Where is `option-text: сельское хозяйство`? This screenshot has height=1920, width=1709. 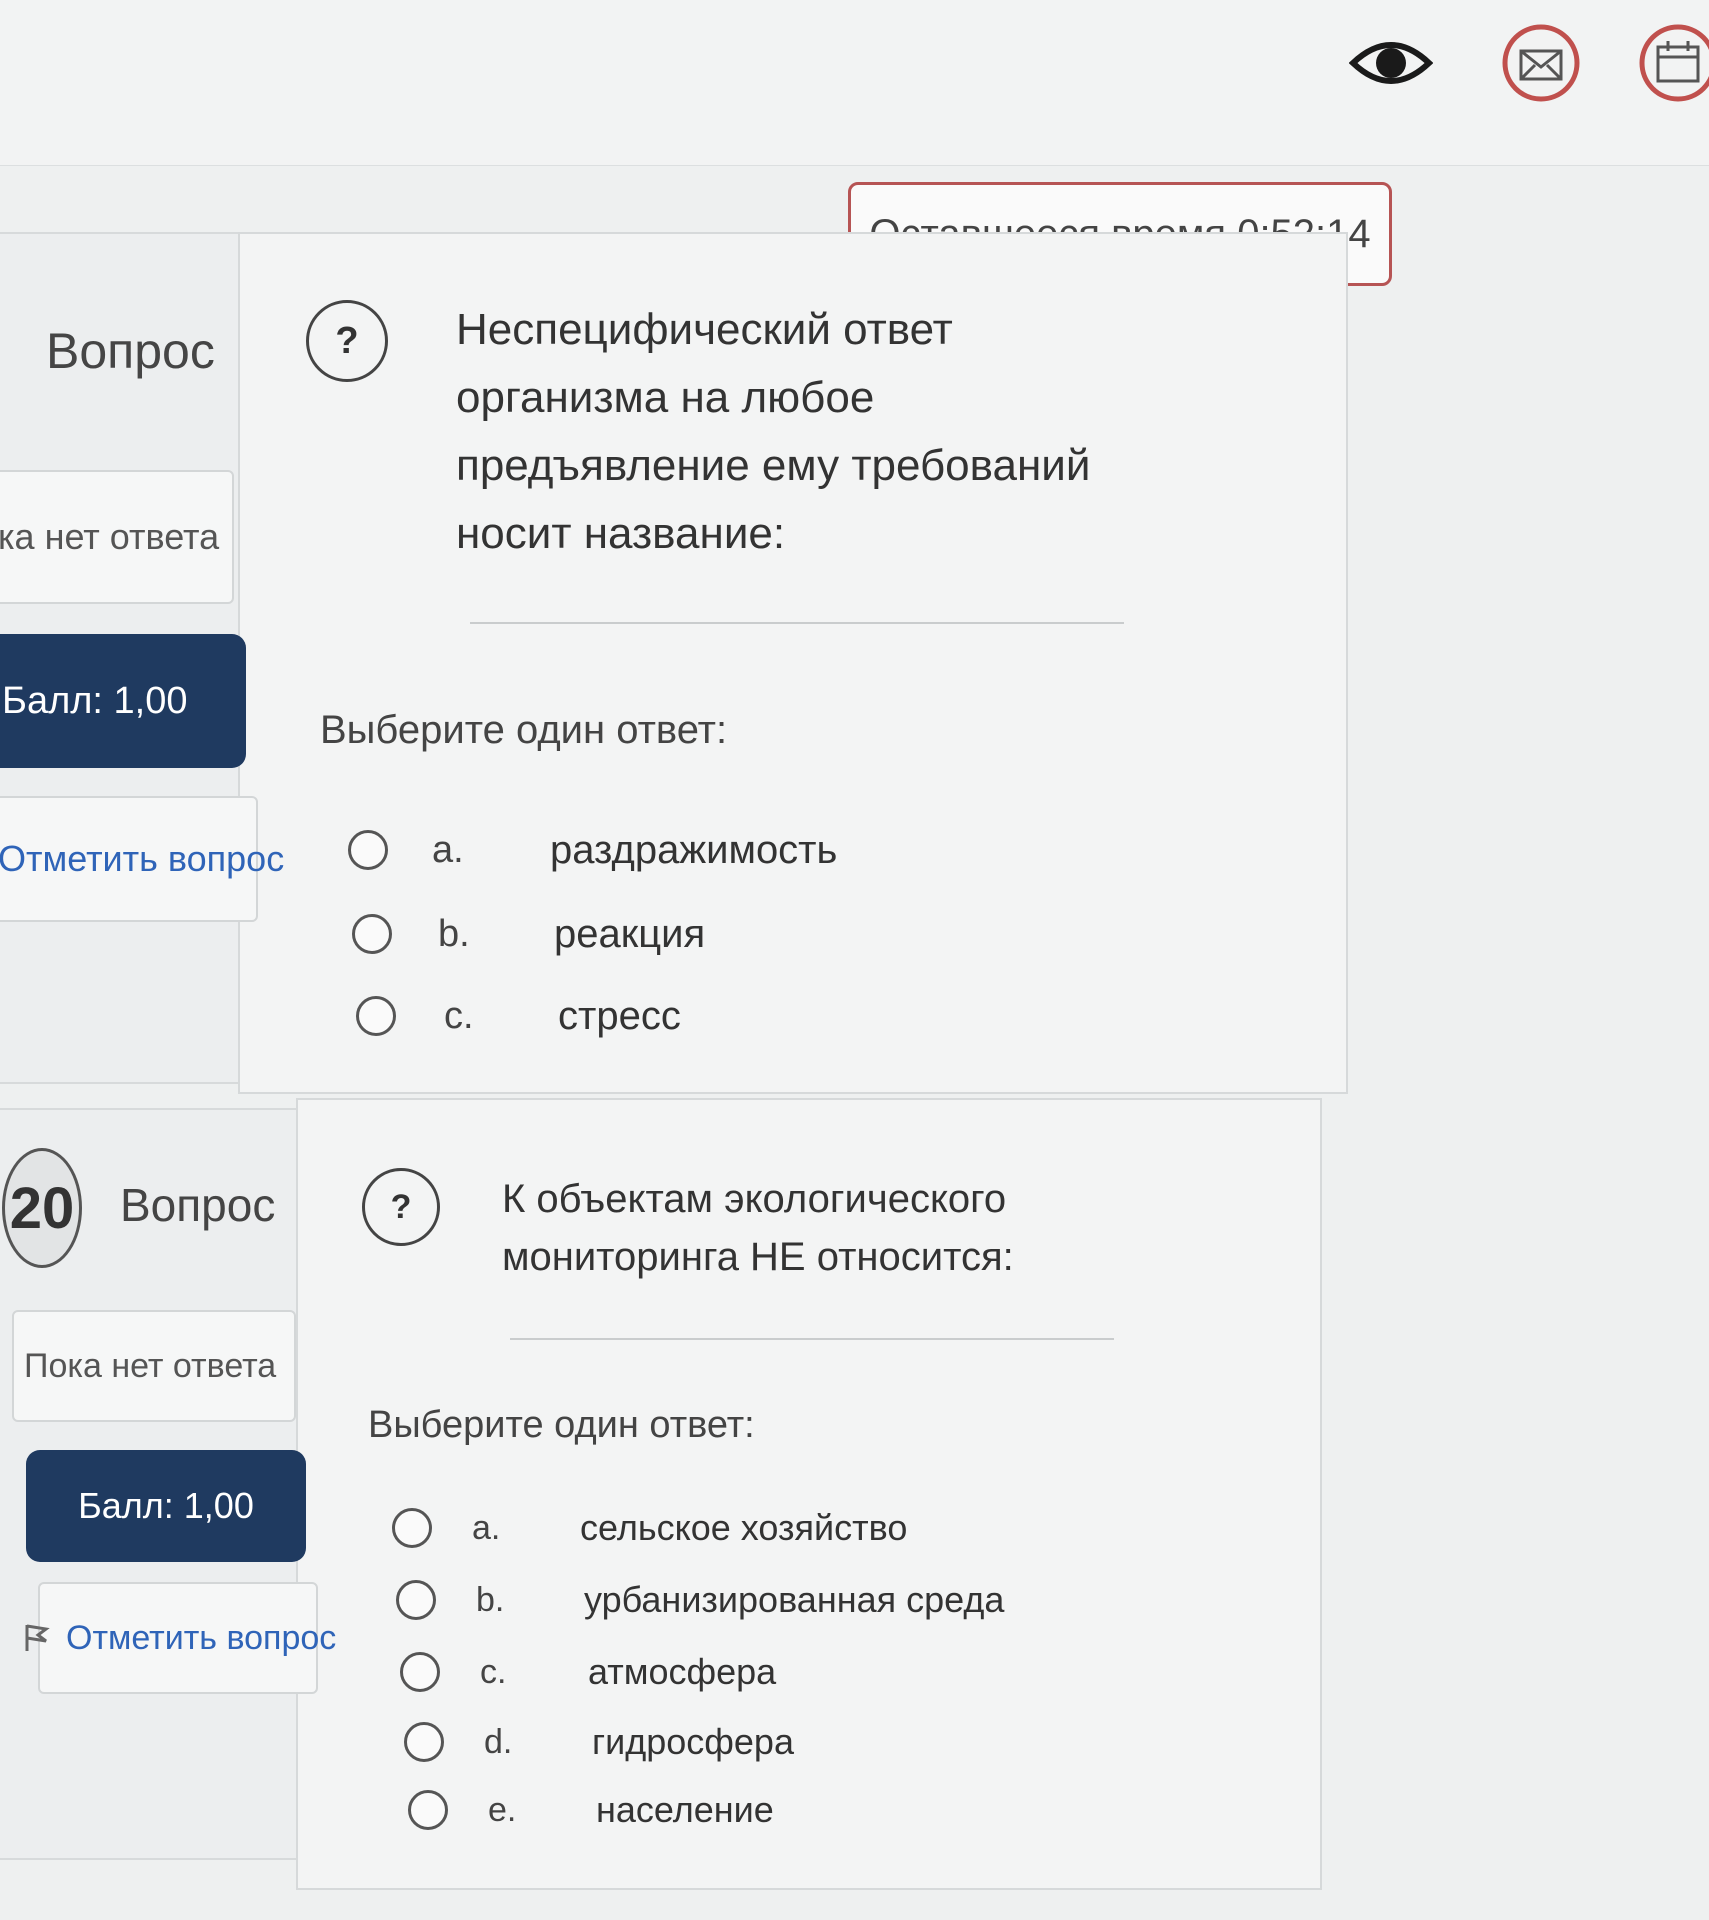
option-text: сельское хозяйство is located at coordinates (744, 1527).